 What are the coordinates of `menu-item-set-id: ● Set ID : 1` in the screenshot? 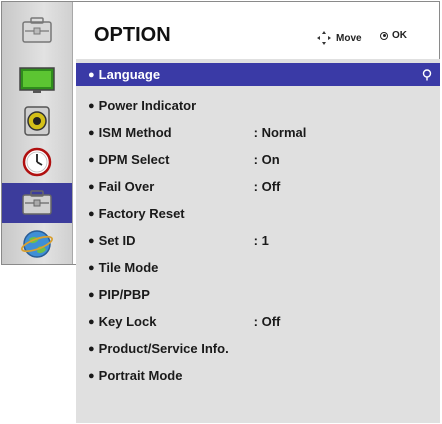 It's located at (258, 240).